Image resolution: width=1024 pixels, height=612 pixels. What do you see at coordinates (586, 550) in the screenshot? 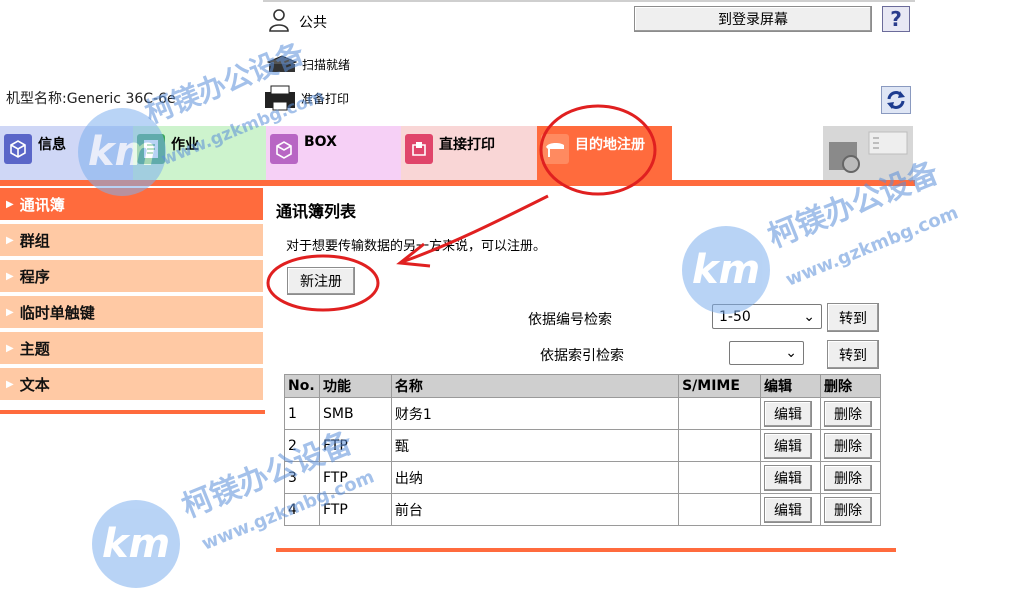
I see `content-bottom-rule` at bounding box center [586, 550].